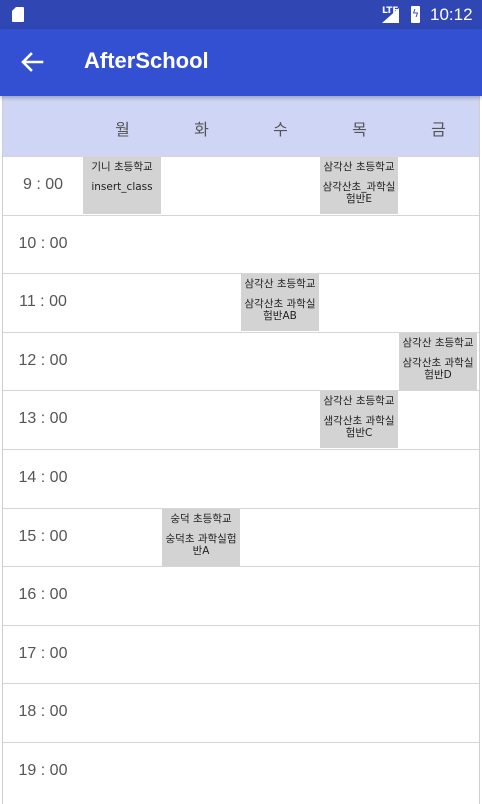 Image resolution: width=482 pixels, height=804 pixels. I want to click on day-label: 화, so click(201, 129).